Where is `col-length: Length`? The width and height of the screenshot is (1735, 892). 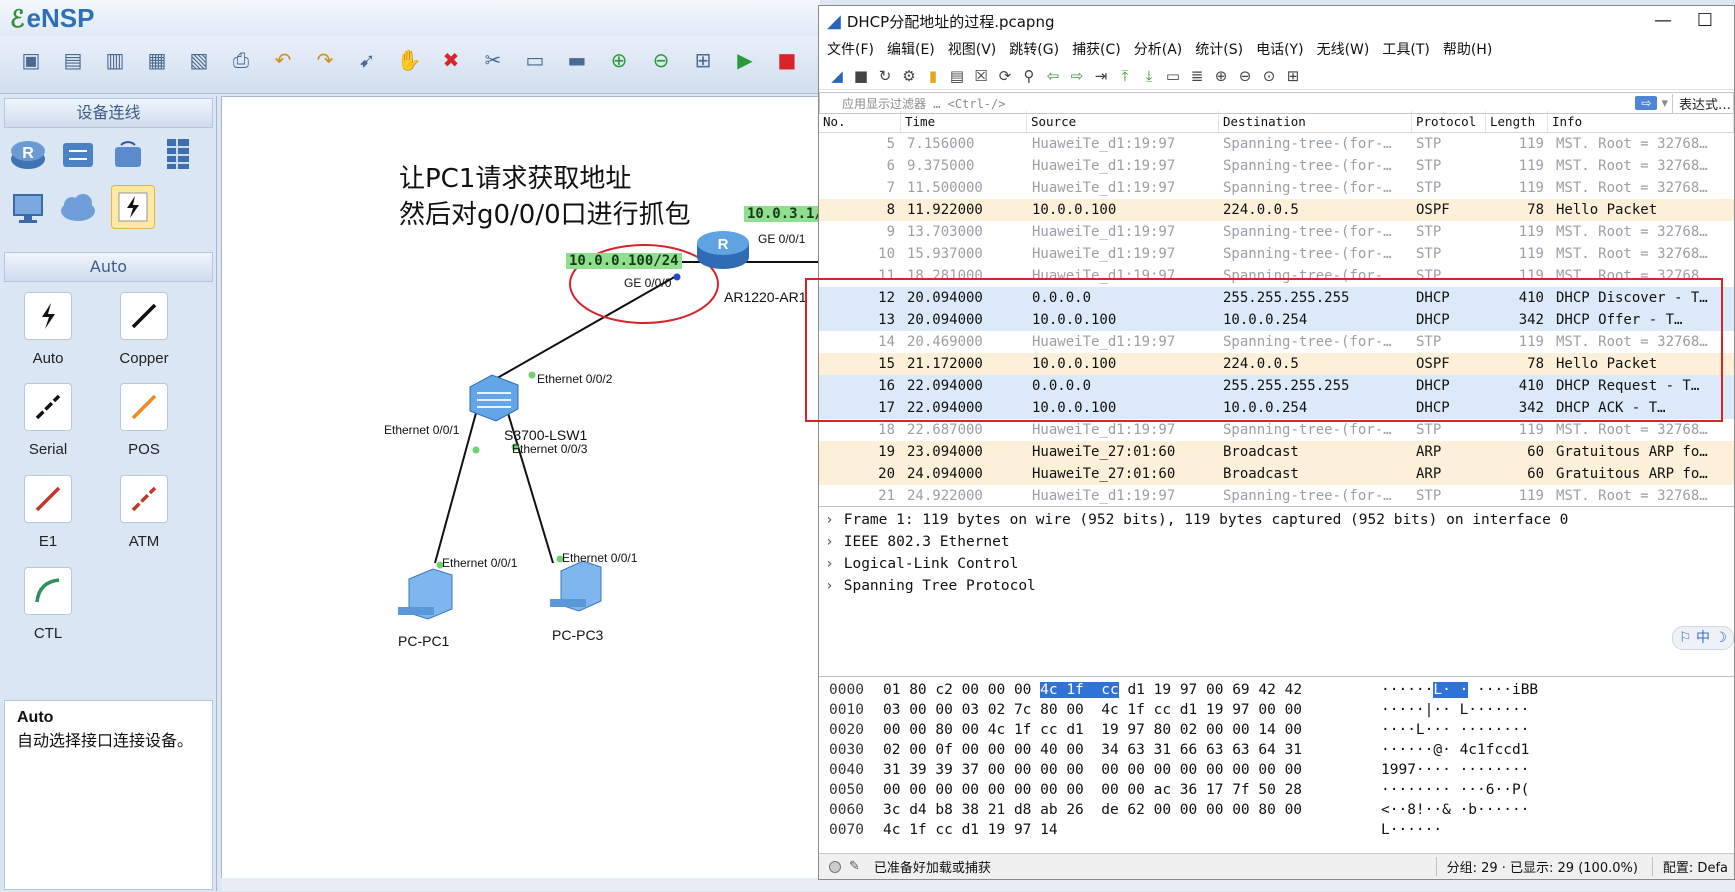
col-length: Length is located at coordinates (1517, 121).